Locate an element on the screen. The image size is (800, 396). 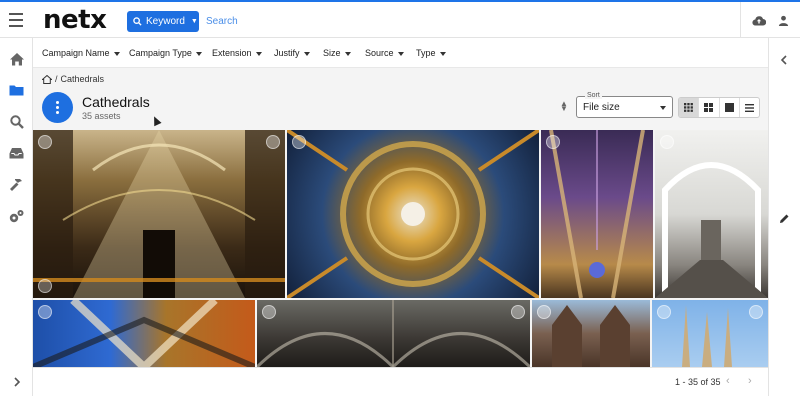
folder-icon is located at coordinates (16, 89).